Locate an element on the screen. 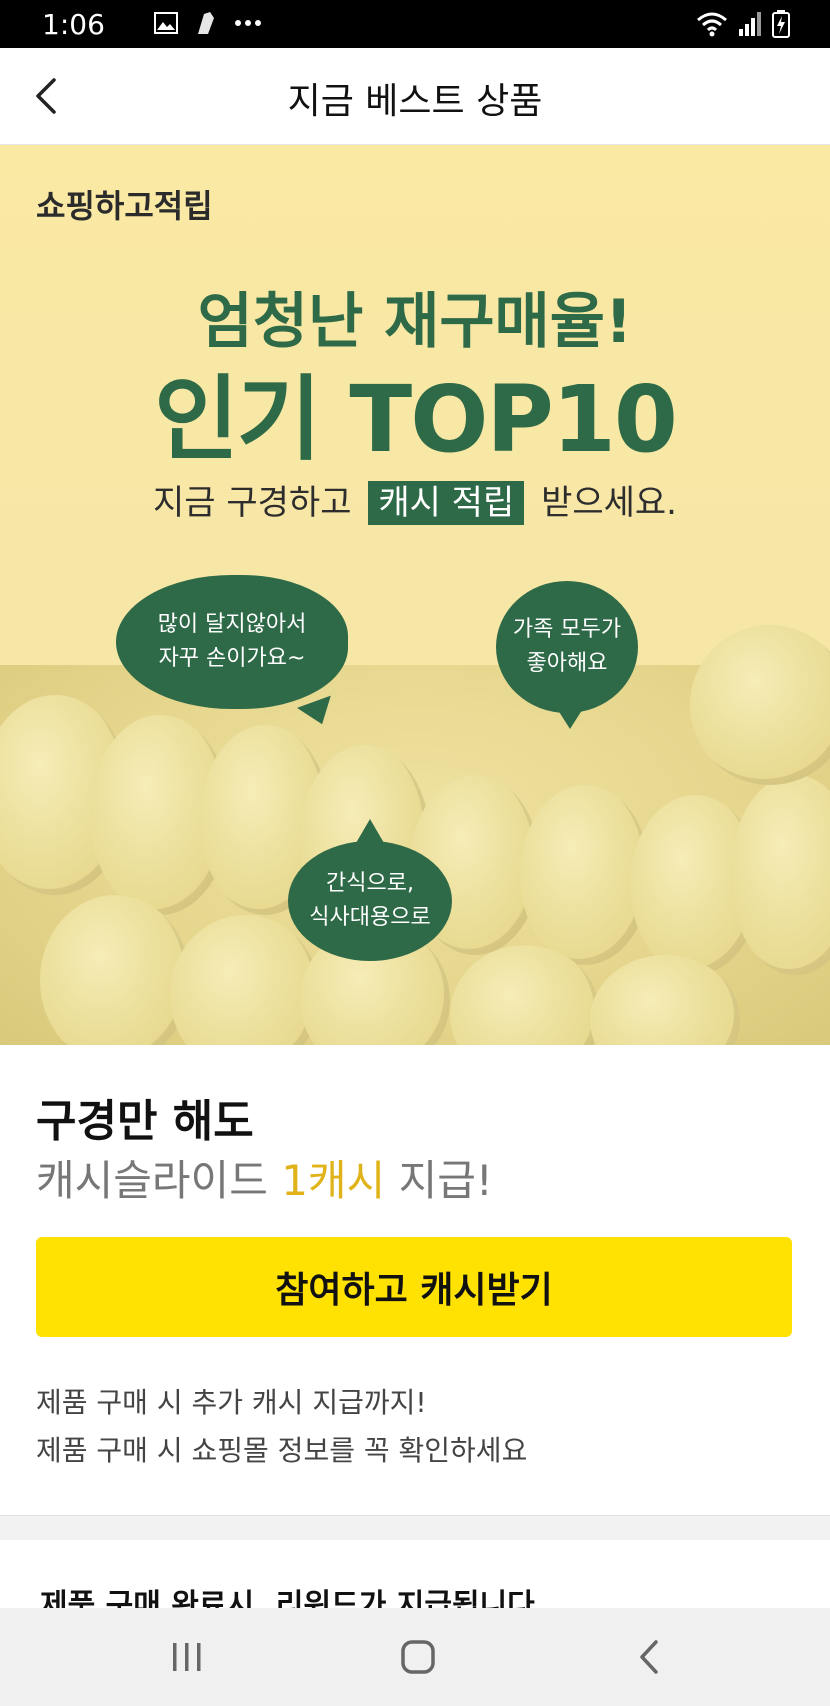  page-title: 지금 베스트 상품 is located at coordinates (415, 101).